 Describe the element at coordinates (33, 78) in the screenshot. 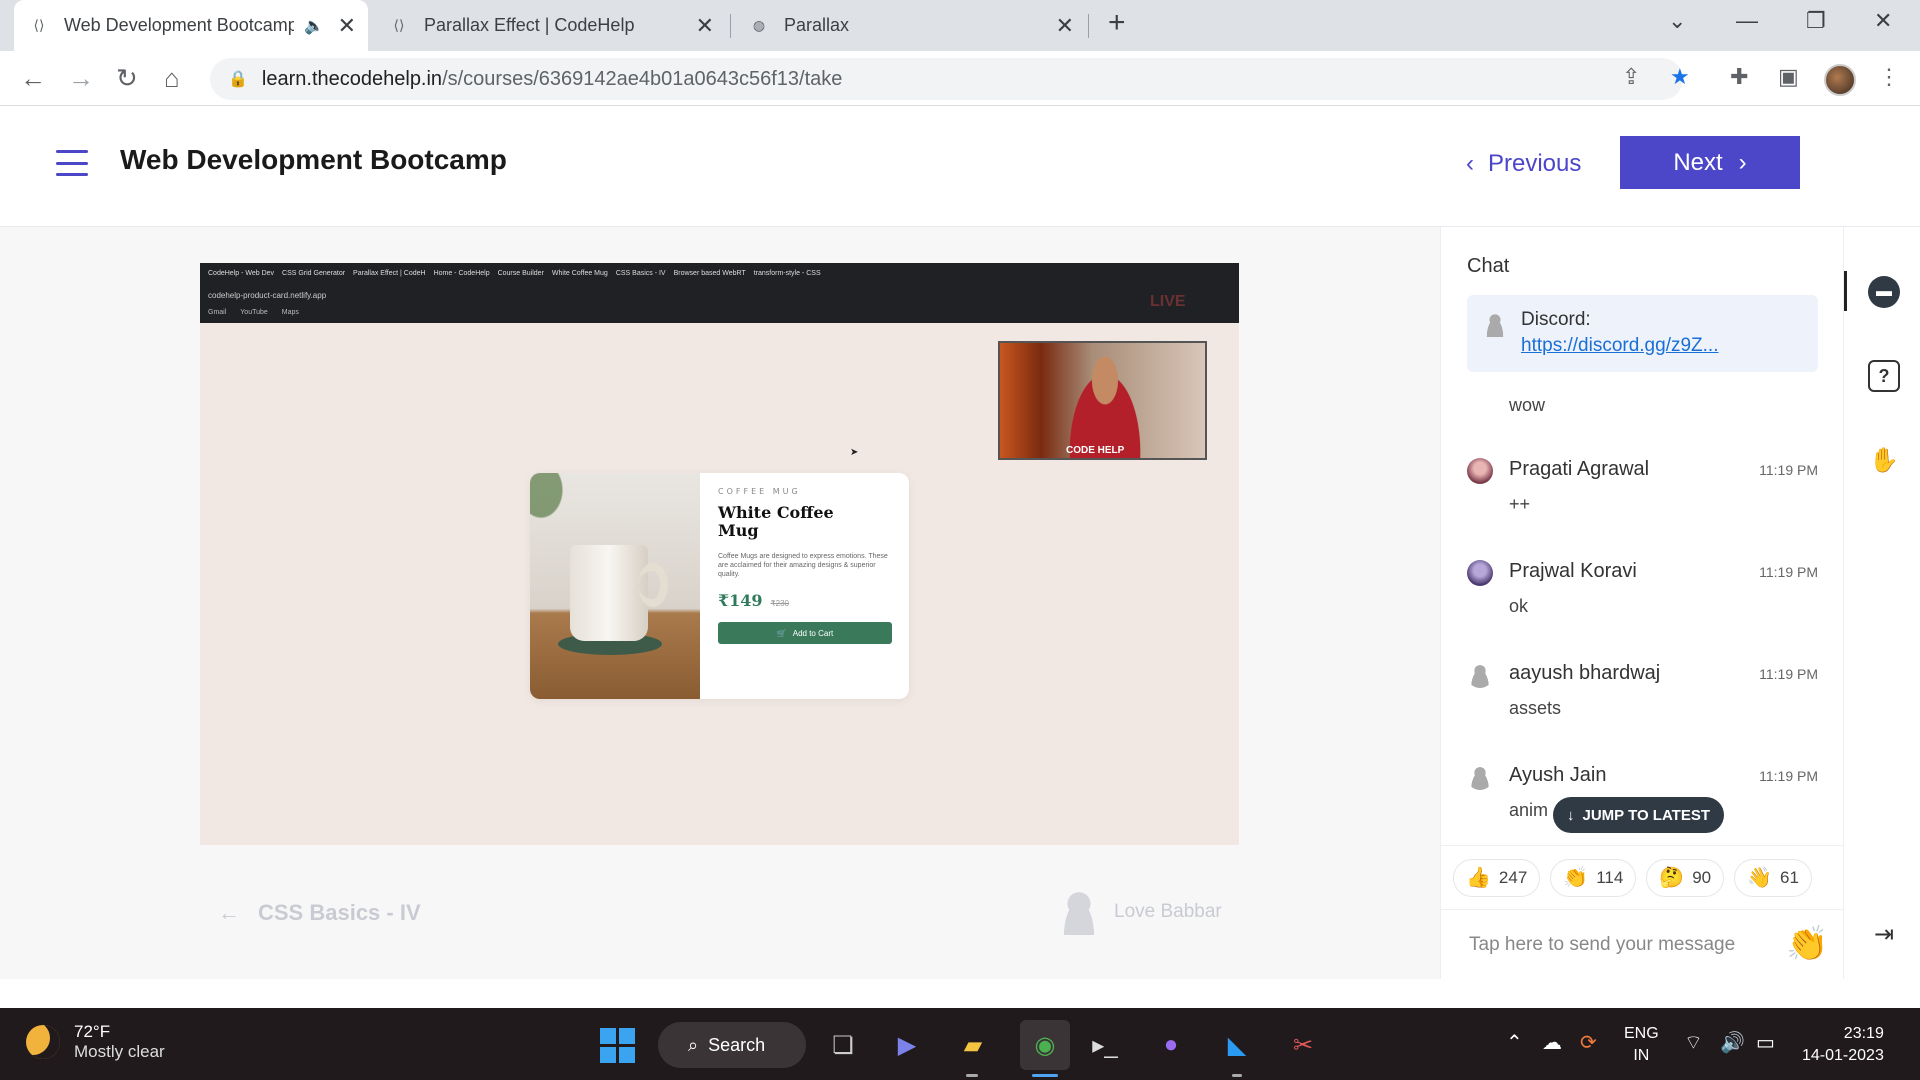

I see `back-arrow-icon: ←` at that location.